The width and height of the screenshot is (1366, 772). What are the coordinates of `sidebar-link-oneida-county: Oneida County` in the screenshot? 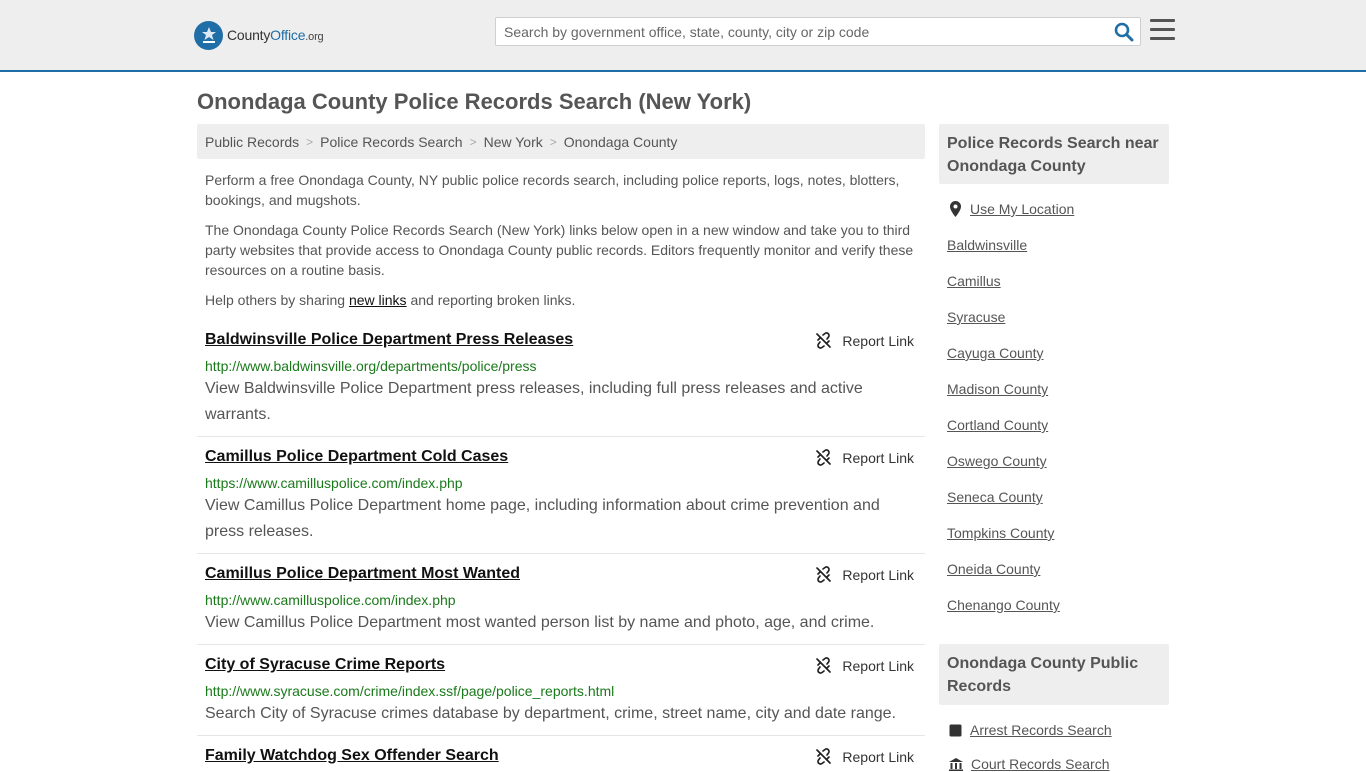 It's located at (993, 569).